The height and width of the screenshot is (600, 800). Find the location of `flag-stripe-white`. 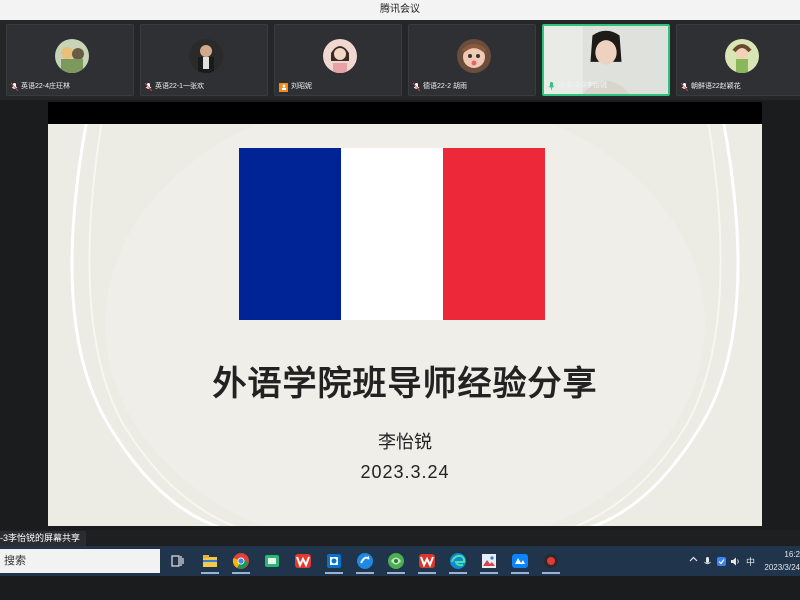

flag-stripe-white is located at coordinates (392, 234).